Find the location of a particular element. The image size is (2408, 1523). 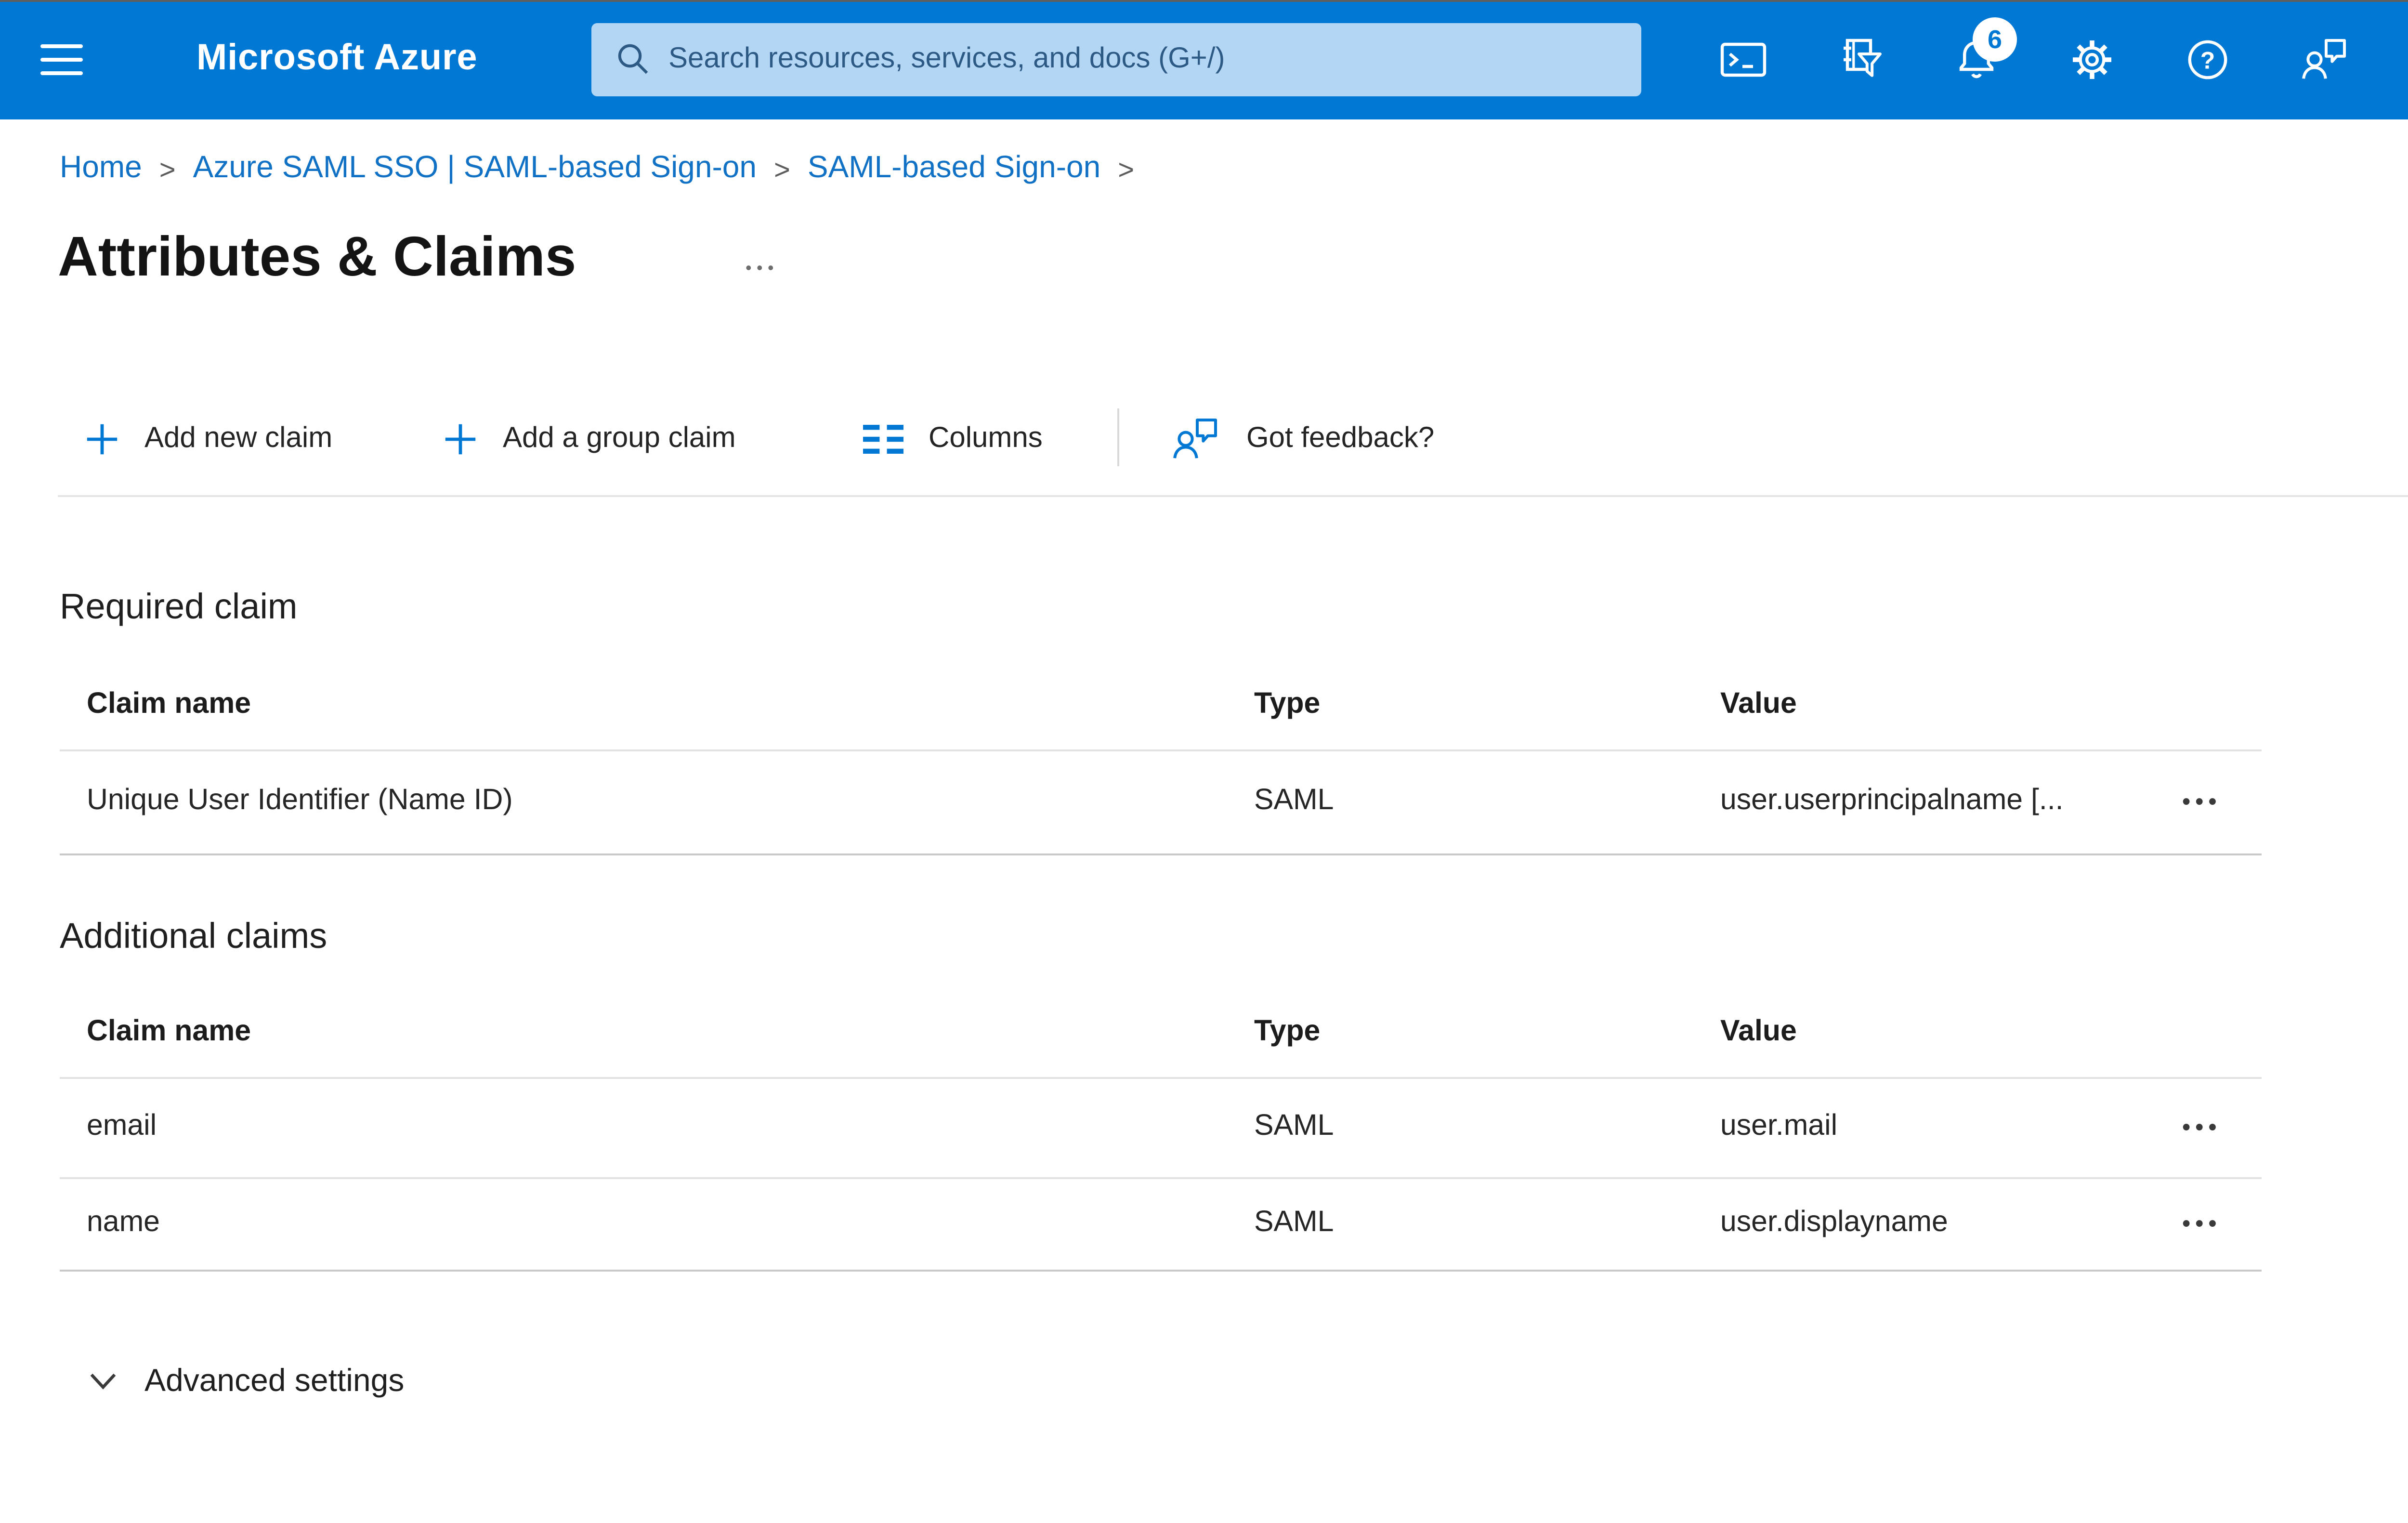

add-group-claim-button: Add a group claim is located at coordinates (589, 438).